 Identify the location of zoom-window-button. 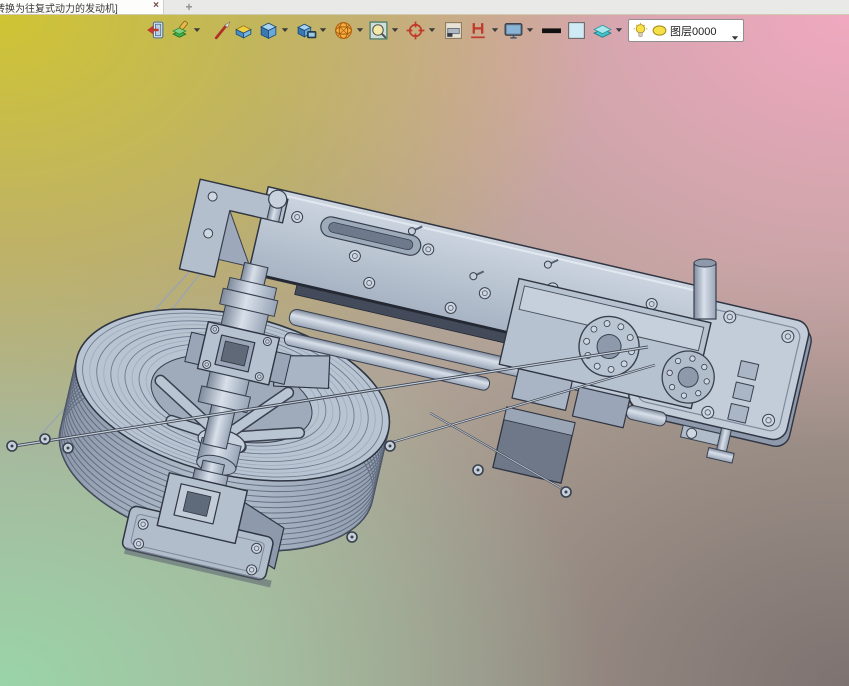
(383, 30).